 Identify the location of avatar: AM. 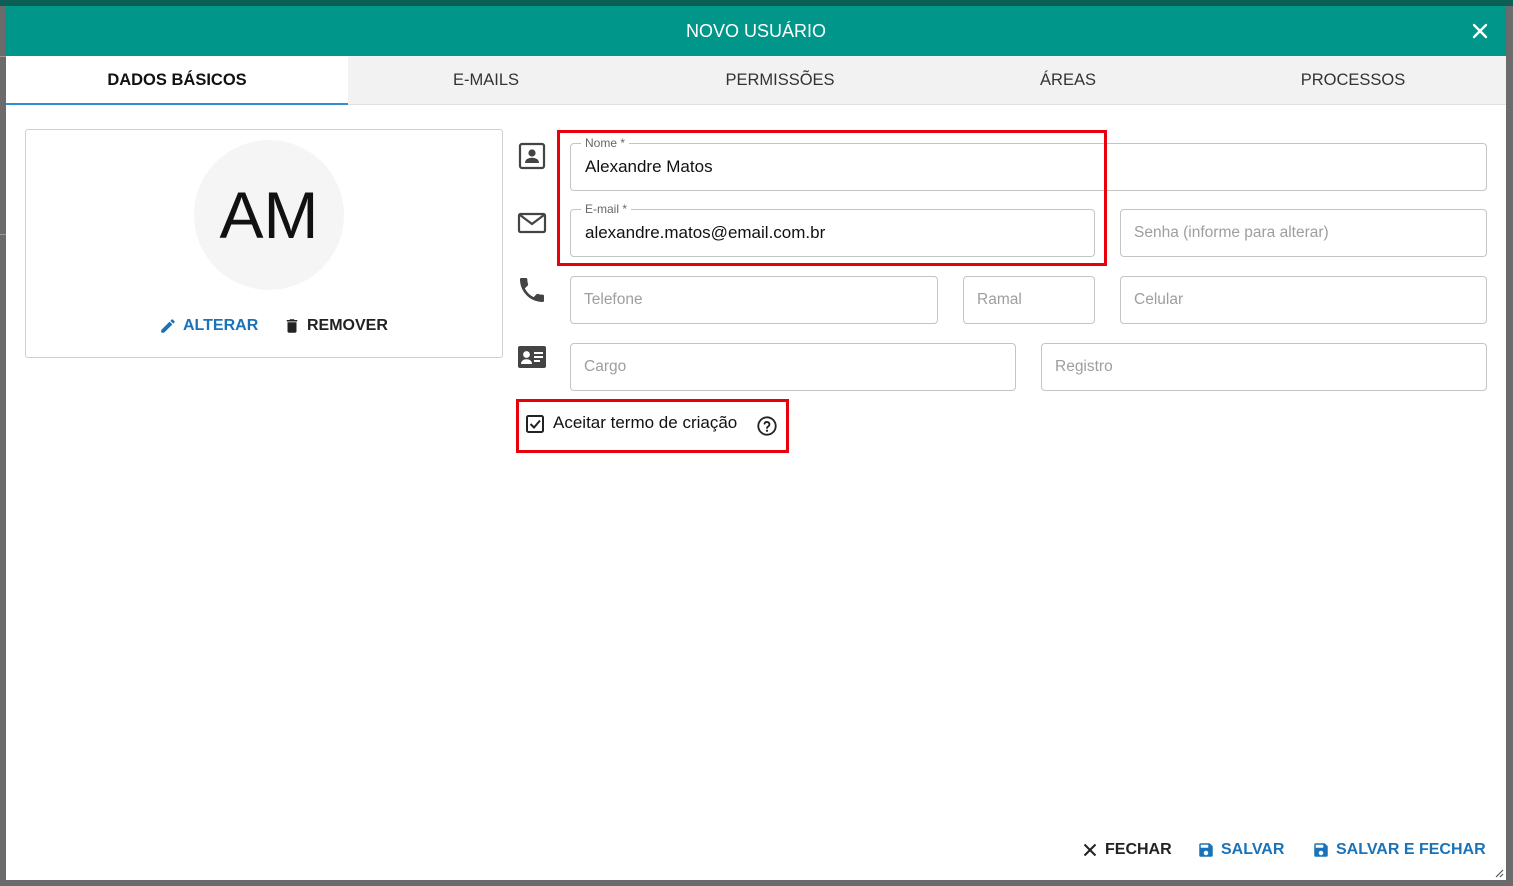
(269, 215).